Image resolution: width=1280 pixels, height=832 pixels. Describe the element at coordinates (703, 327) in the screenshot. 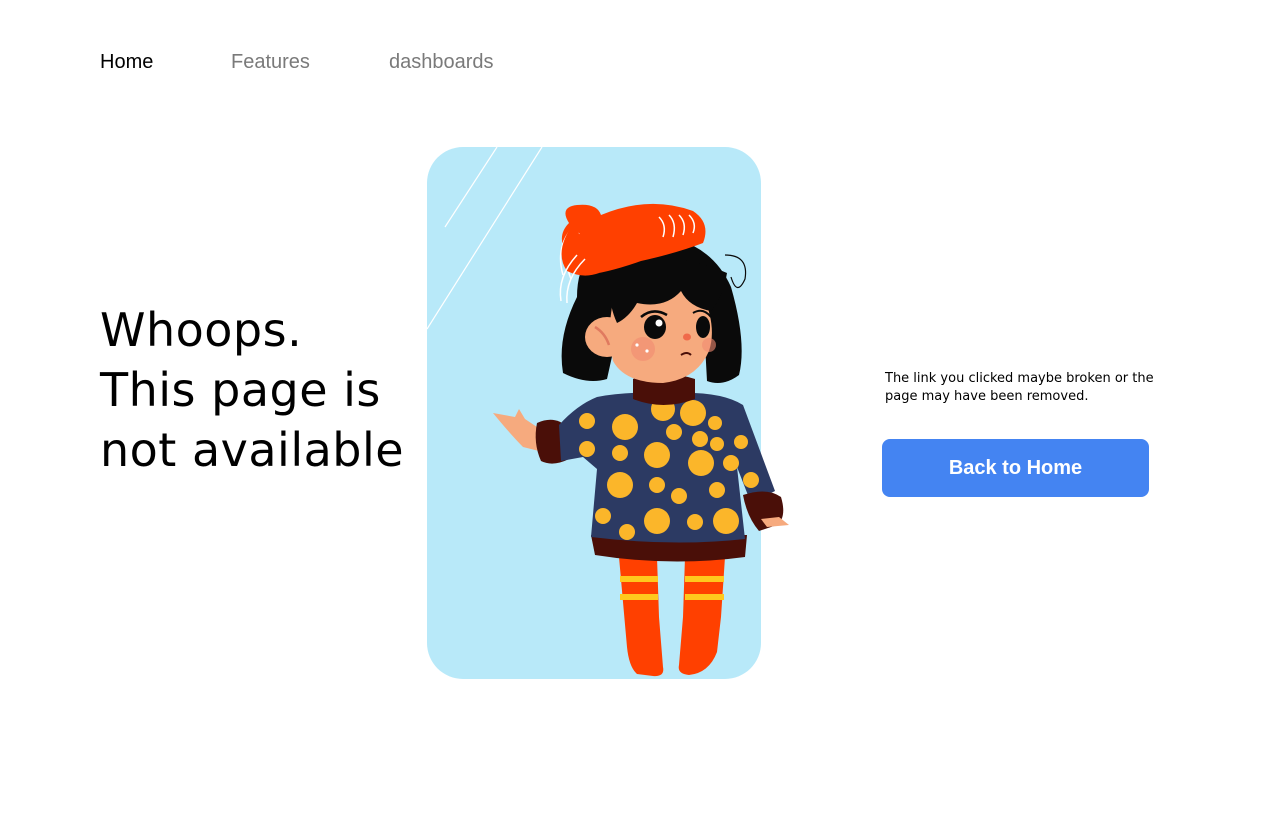

I see `right-eye` at that location.